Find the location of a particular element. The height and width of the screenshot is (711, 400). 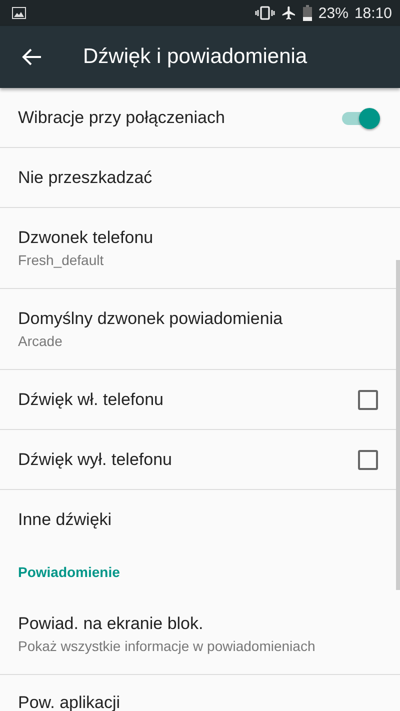

airplane-icon is located at coordinates (289, 13).